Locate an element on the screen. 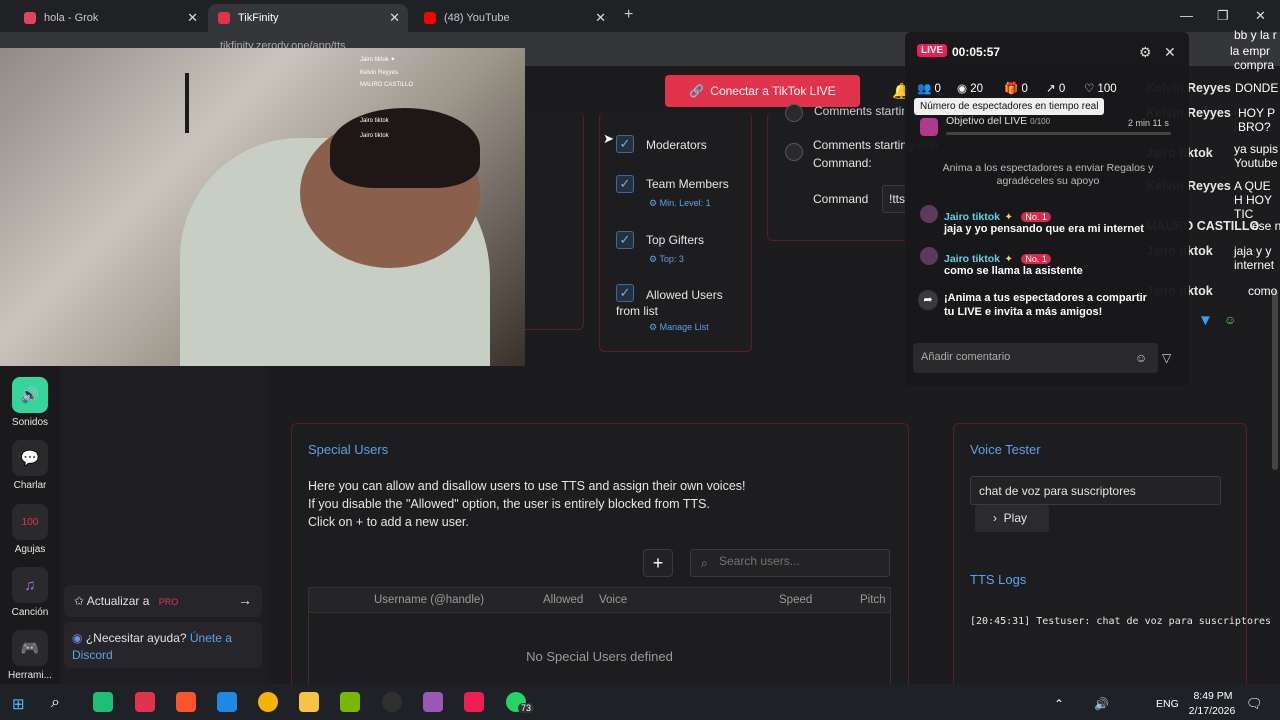  empty-state-text: No Special Users defined is located at coordinates (599, 656).